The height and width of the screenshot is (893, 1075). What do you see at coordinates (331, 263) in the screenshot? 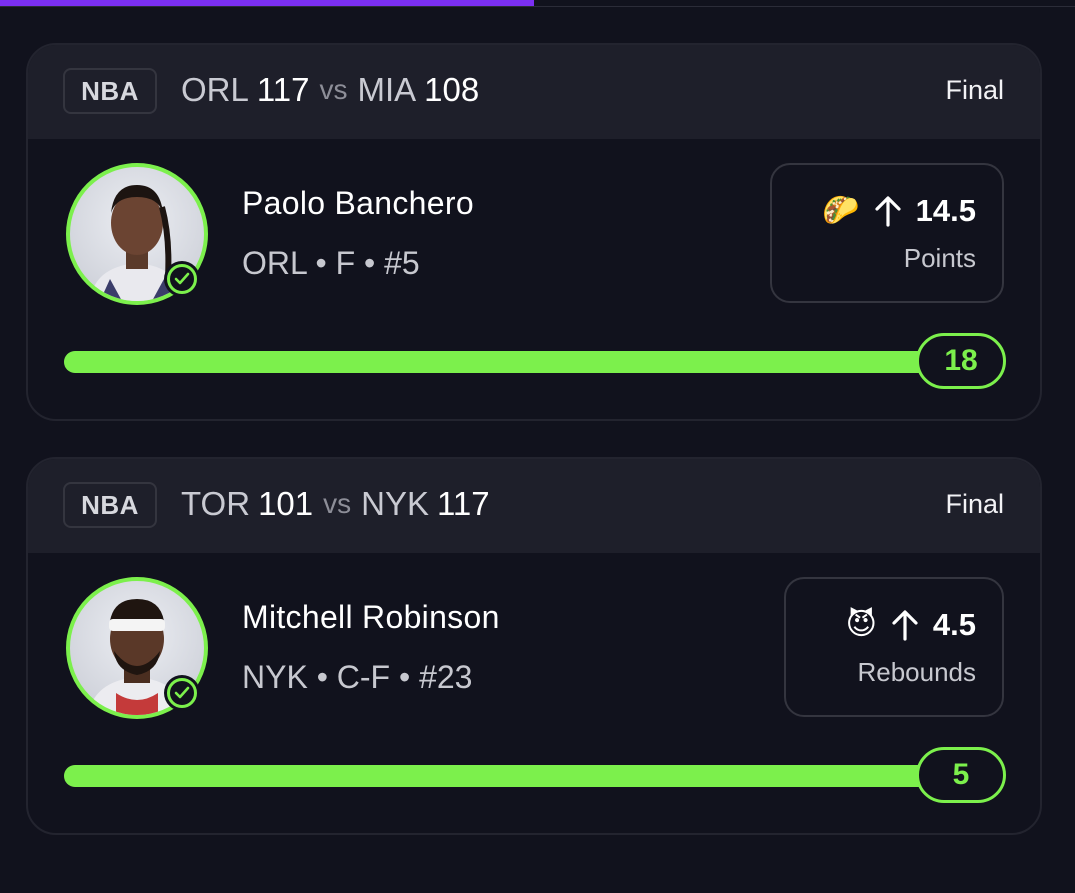
I see `player-meta: ORL • F • #5` at bounding box center [331, 263].